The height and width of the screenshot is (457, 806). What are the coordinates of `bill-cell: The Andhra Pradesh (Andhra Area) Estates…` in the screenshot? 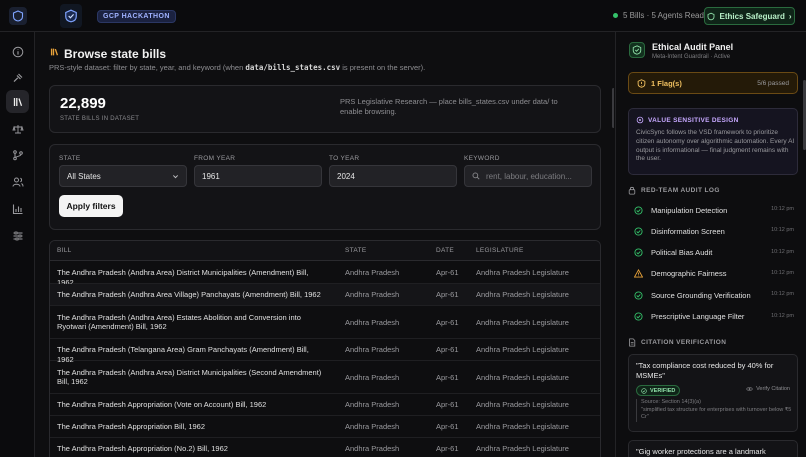 It's located at (179, 322).